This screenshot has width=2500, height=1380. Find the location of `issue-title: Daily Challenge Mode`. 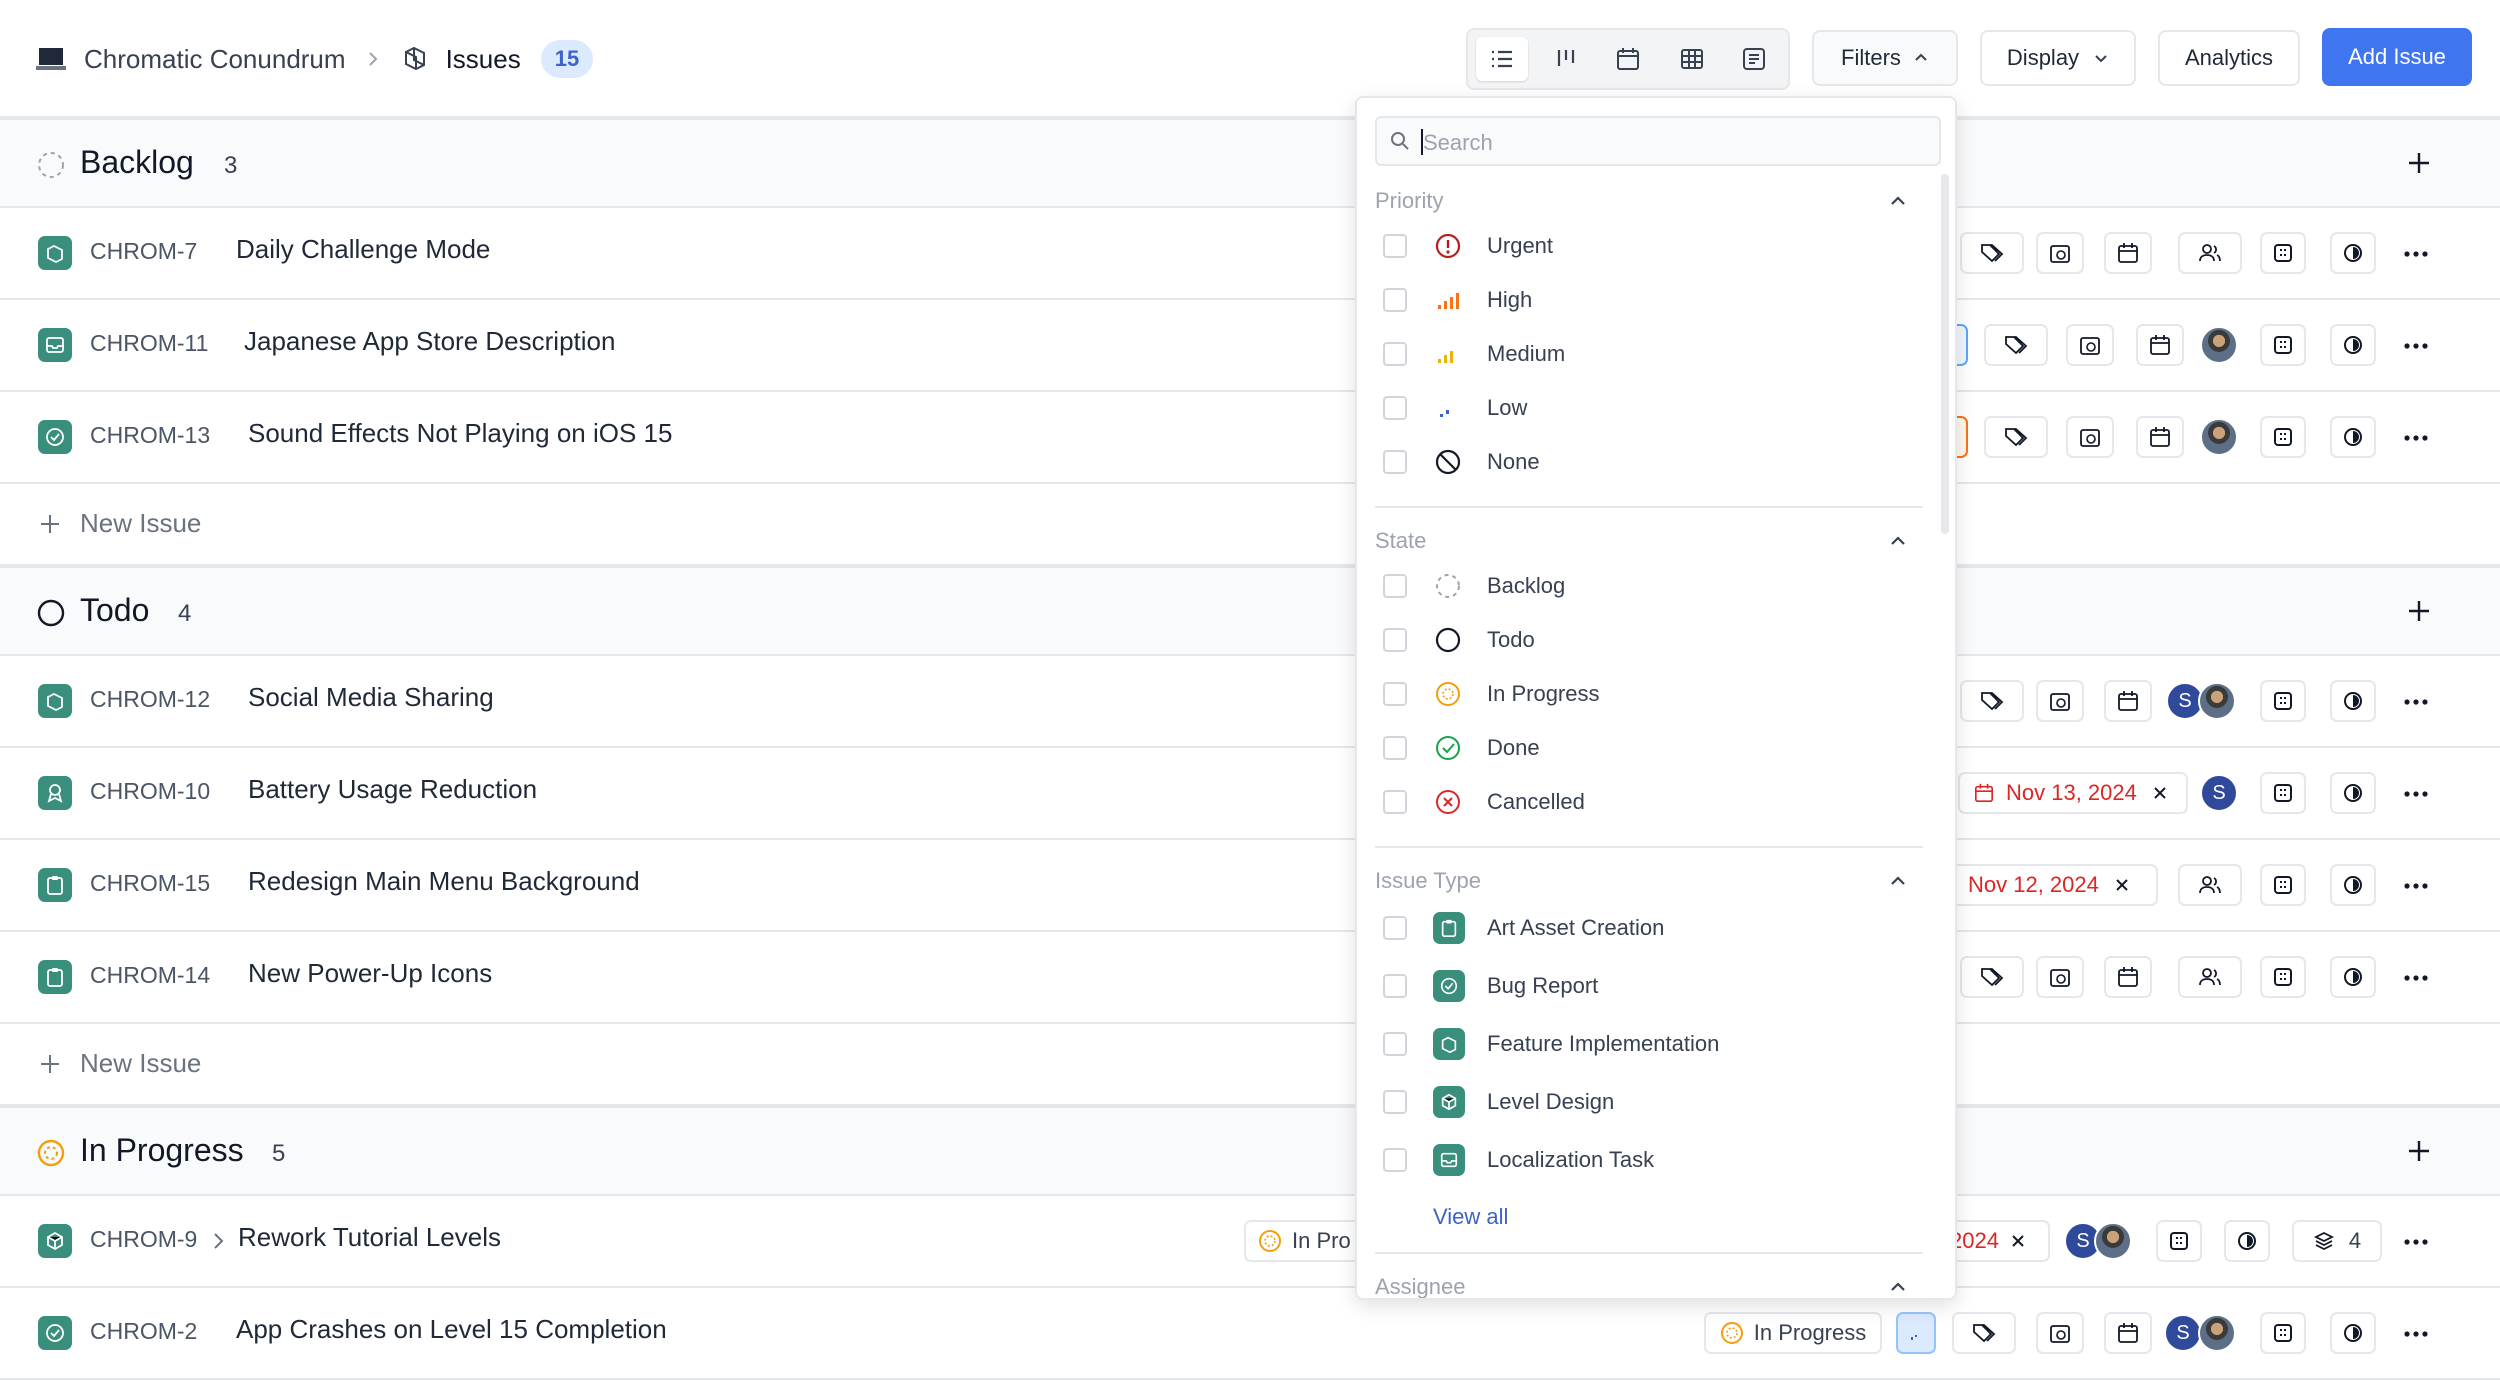

issue-title: Daily Challenge Mode is located at coordinates (363, 249).